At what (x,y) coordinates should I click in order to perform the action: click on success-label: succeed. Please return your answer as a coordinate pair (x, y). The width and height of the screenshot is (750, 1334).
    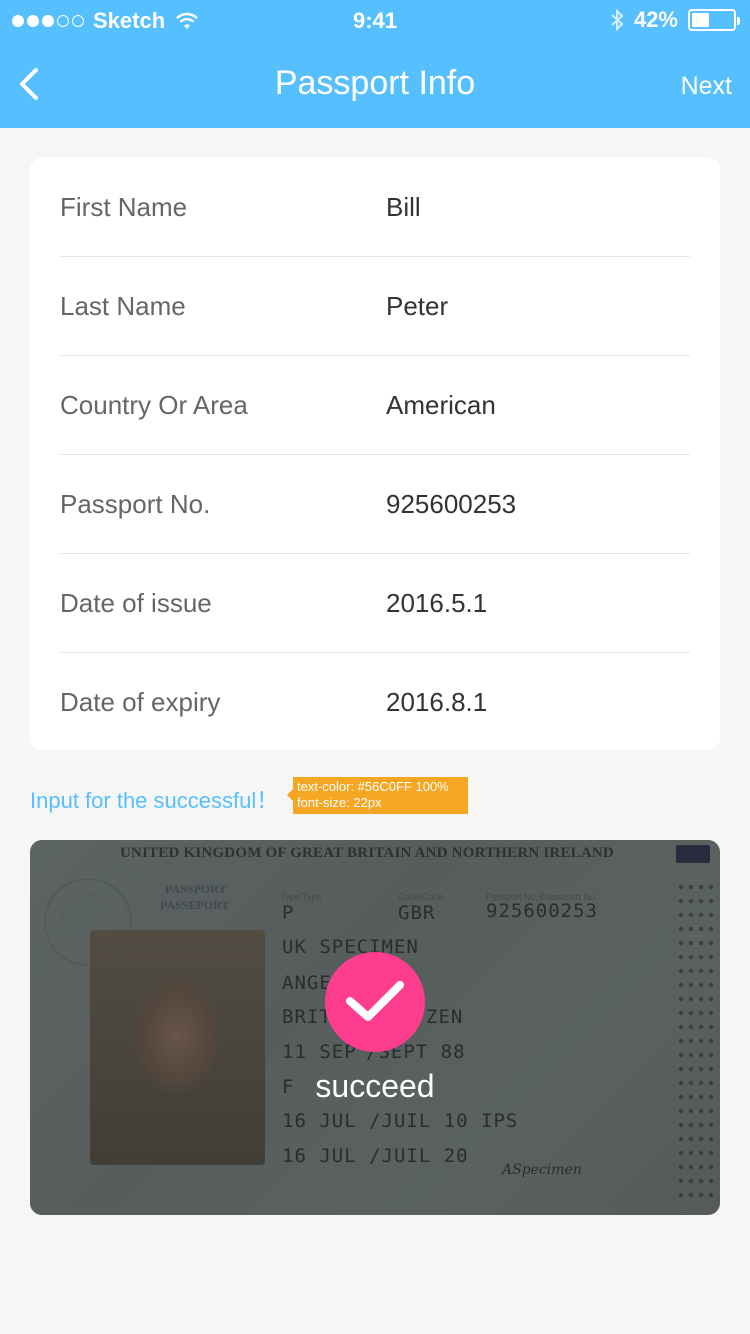
    Looking at the image, I should click on (375, 1086).